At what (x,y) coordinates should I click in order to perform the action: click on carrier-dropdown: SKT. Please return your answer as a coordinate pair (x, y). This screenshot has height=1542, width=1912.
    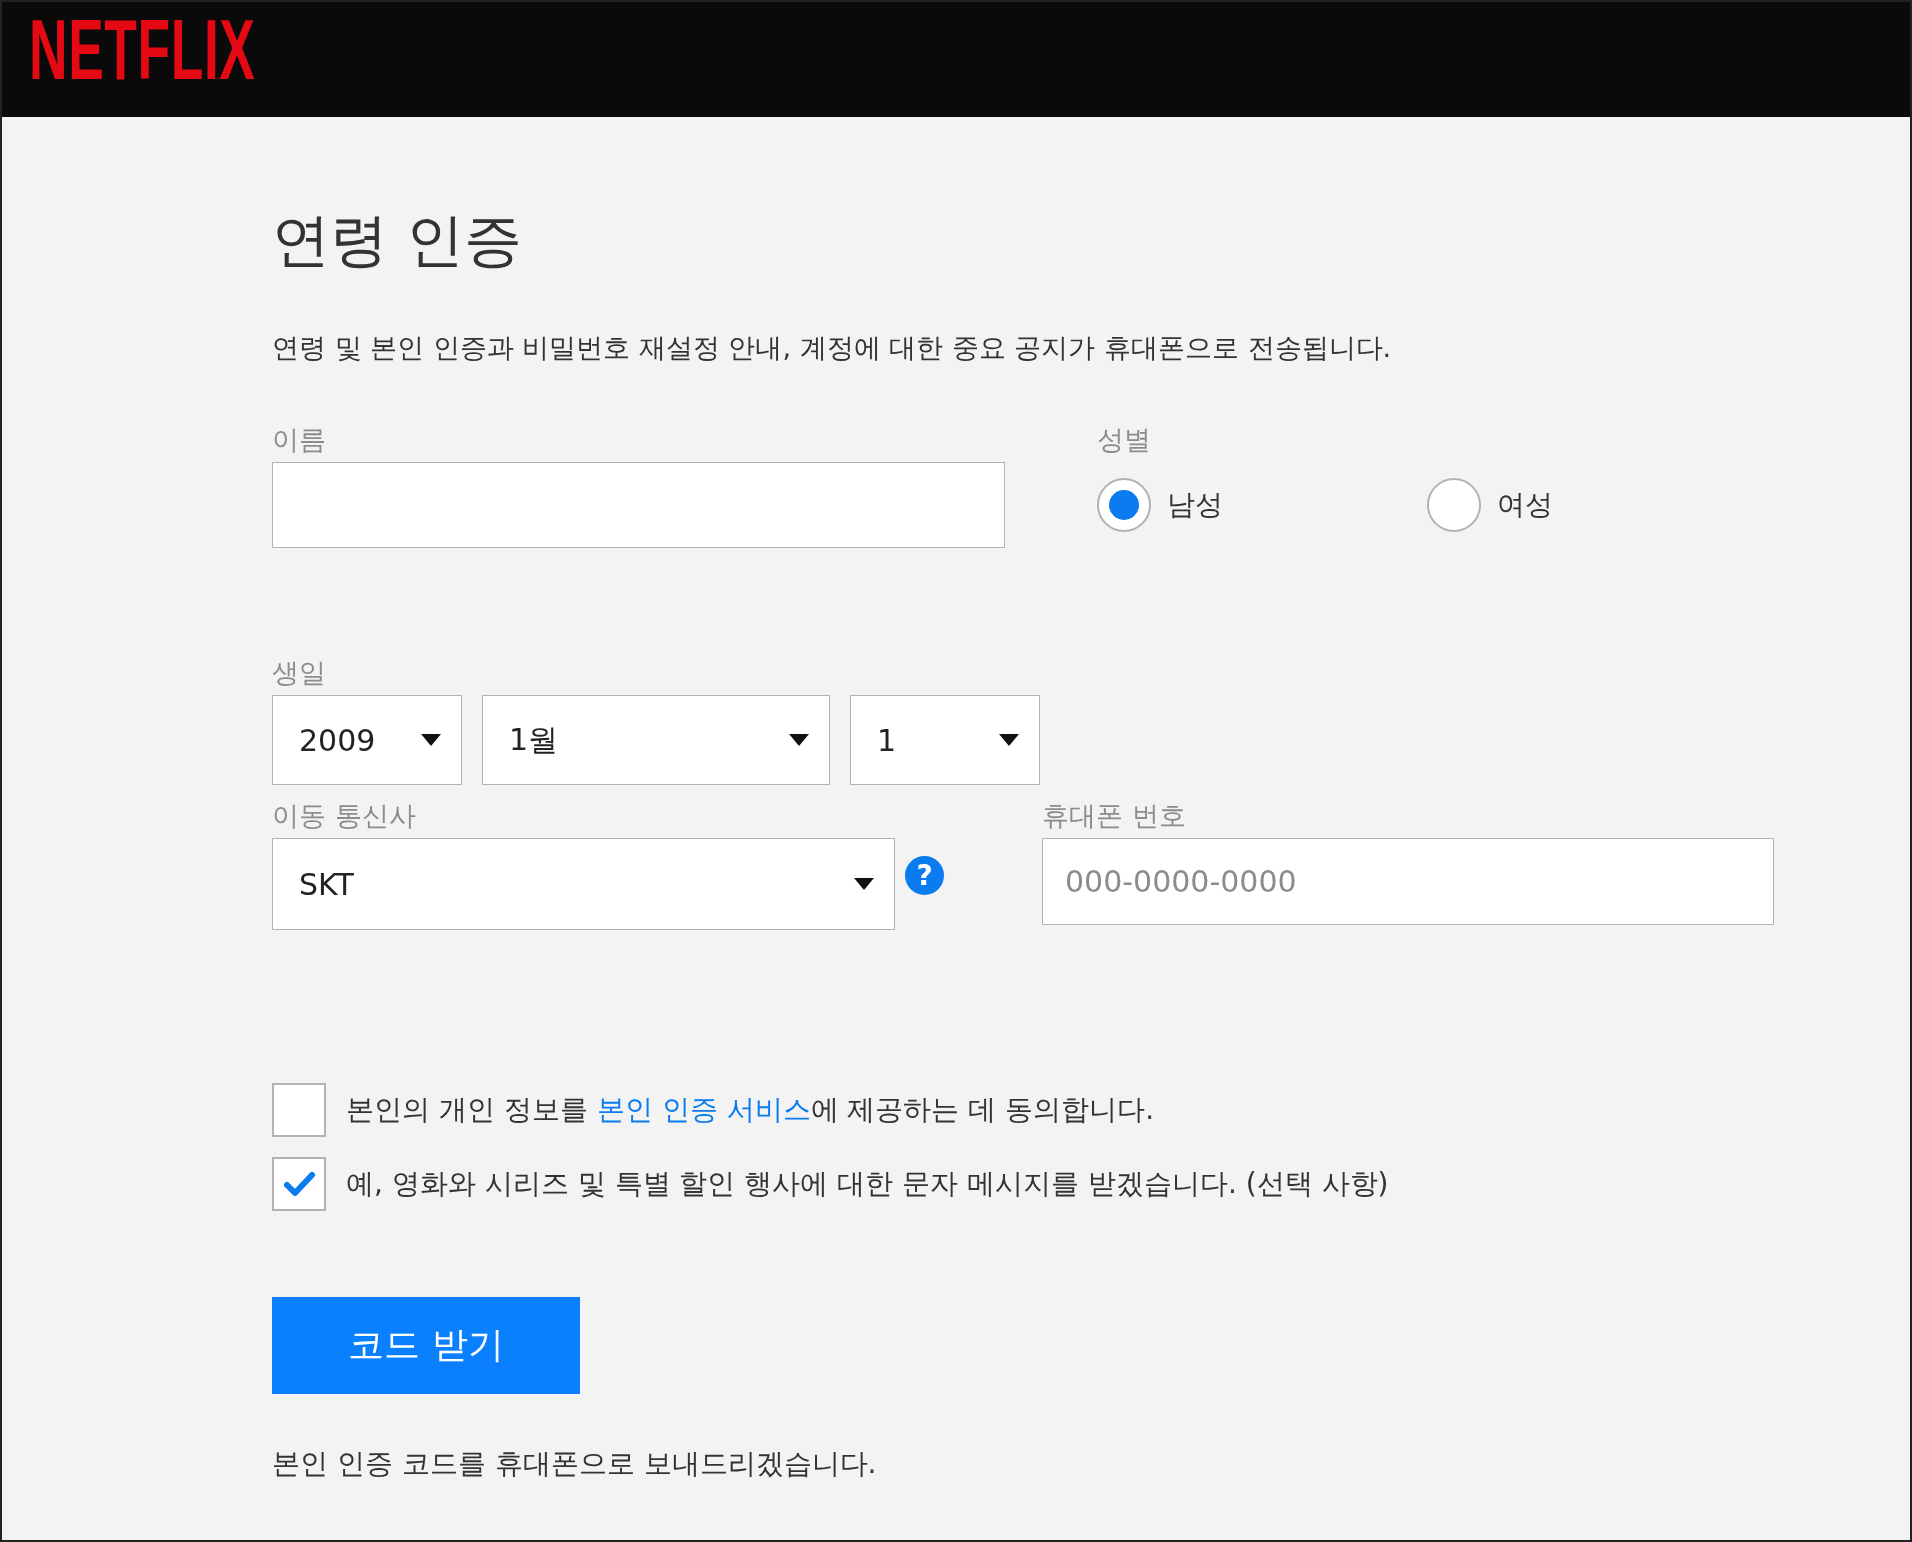
    Looking at the image, I should click on (583, 884).